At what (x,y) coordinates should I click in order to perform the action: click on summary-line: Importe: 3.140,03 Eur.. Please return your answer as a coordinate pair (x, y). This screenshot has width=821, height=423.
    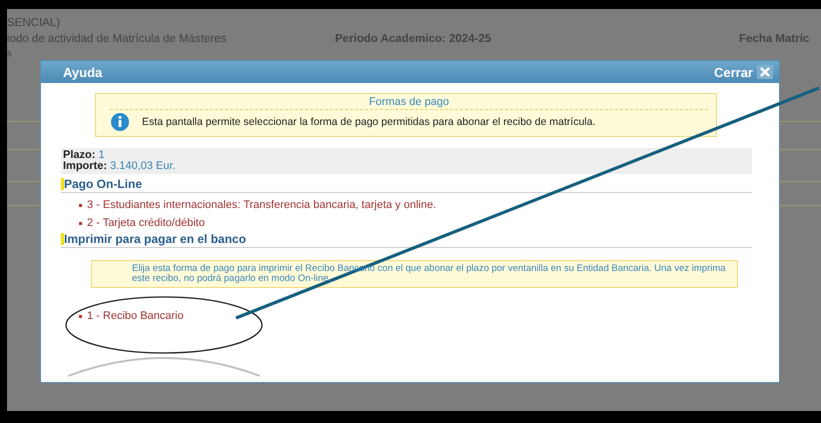
    Looking at the image, I should click on (120, 166).